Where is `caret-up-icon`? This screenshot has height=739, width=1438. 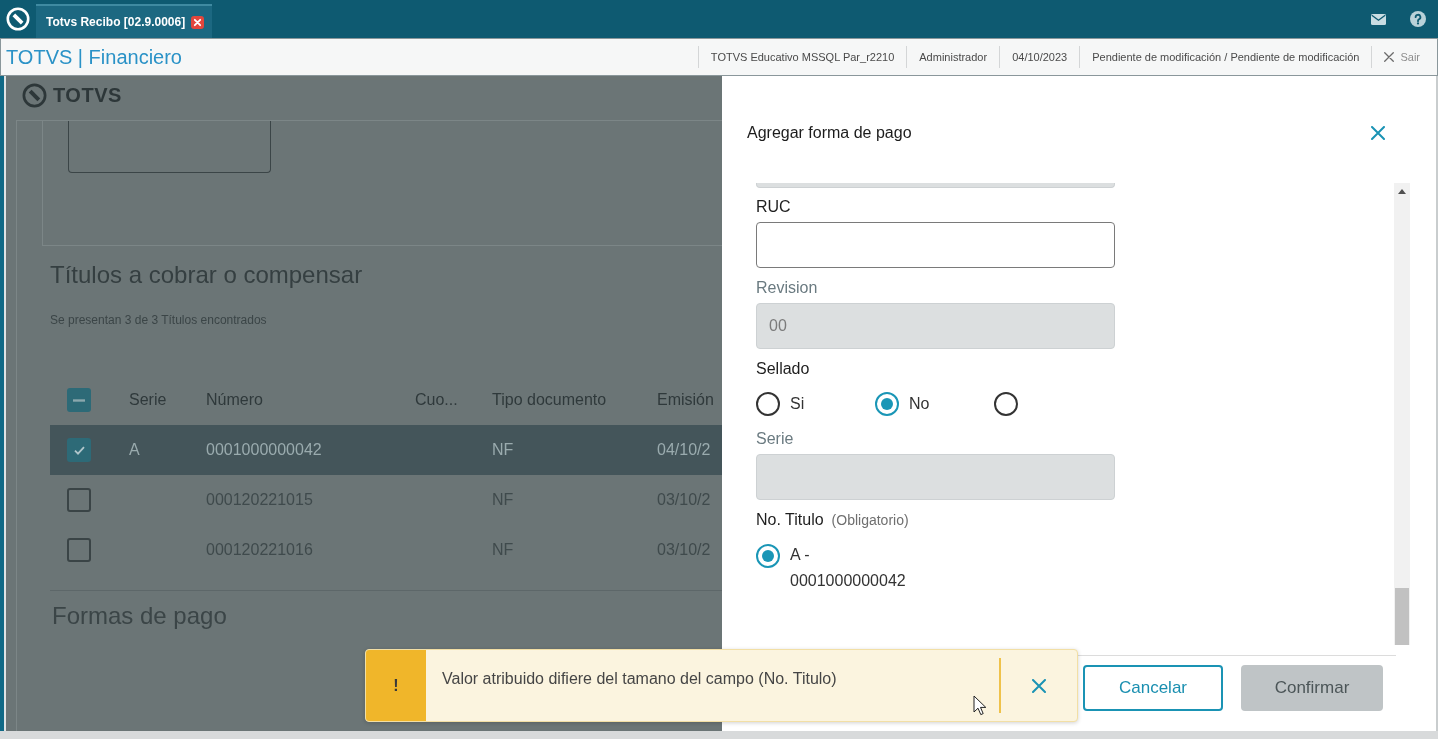
caret-up-icon is located at coordinates (1402, 191).